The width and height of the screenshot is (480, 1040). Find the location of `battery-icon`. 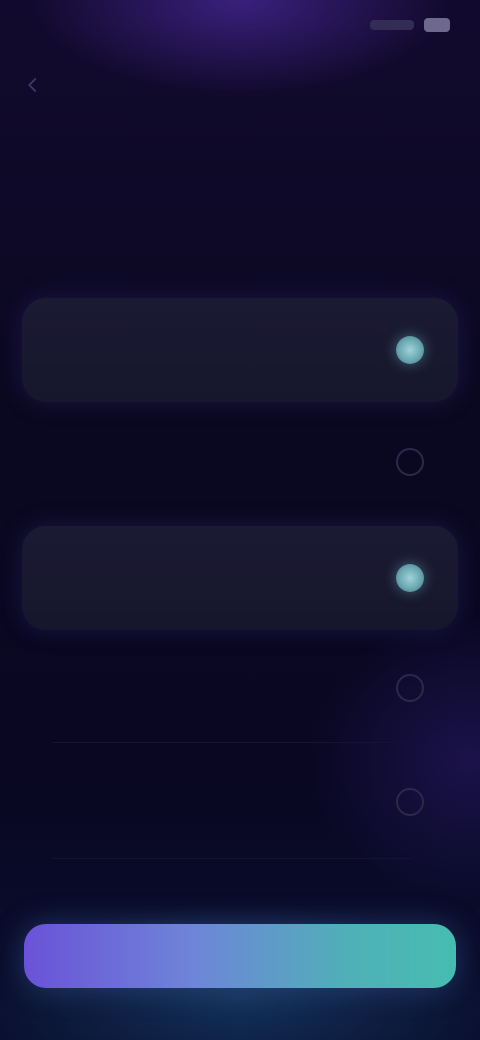

battery-icon is located at coordinates (437, 25).